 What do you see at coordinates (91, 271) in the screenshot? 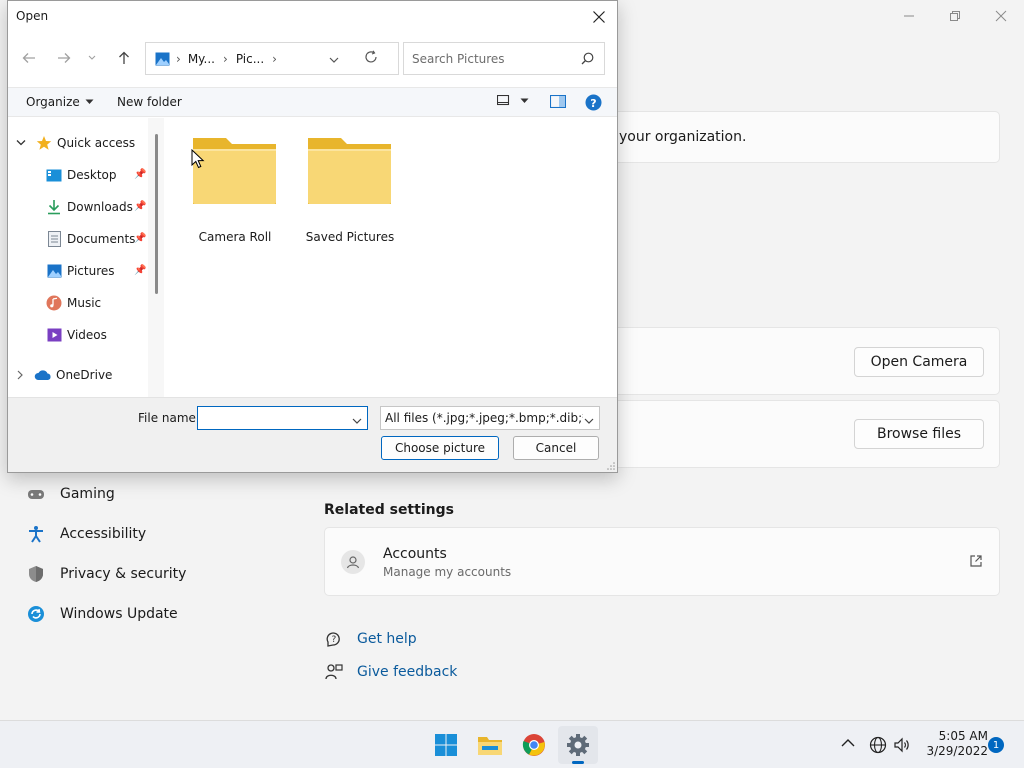
I see `tree-item-label: Pictures` at bounding box center [91, 271].